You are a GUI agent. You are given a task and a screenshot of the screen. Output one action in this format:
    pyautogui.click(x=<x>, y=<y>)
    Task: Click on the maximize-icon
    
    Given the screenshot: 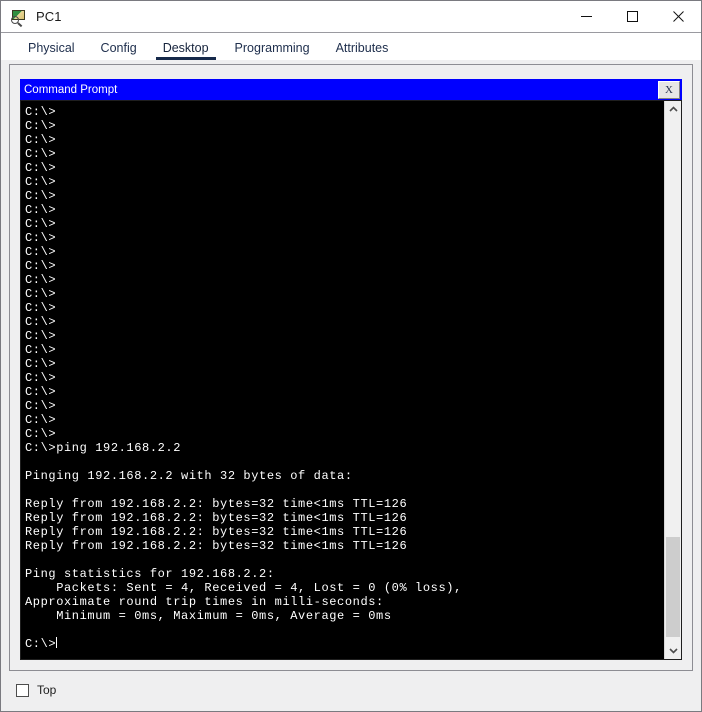 What is the action you would take?
    pyautogui.click(x=632, y=16)
    